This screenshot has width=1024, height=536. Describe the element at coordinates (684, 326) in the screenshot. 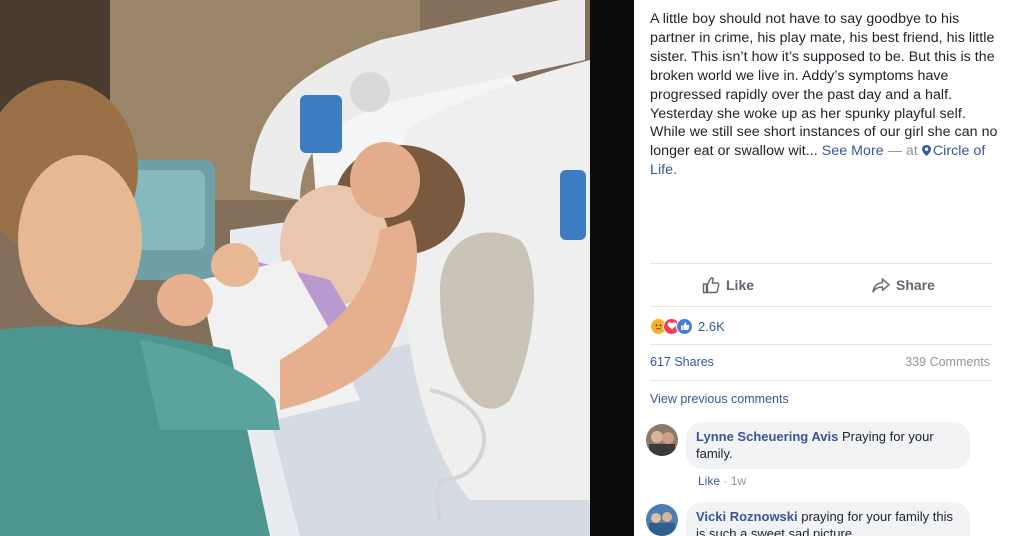

I see `like-reaction-icon` at that location.